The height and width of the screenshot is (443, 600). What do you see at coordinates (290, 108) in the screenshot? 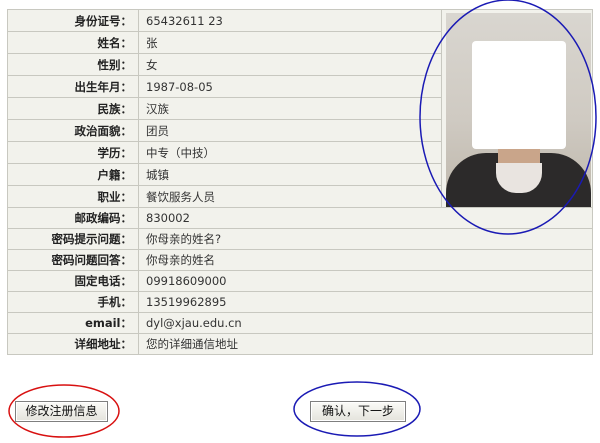
I see `ethnicity-value: 汉族` at bounding box center [290, 108].